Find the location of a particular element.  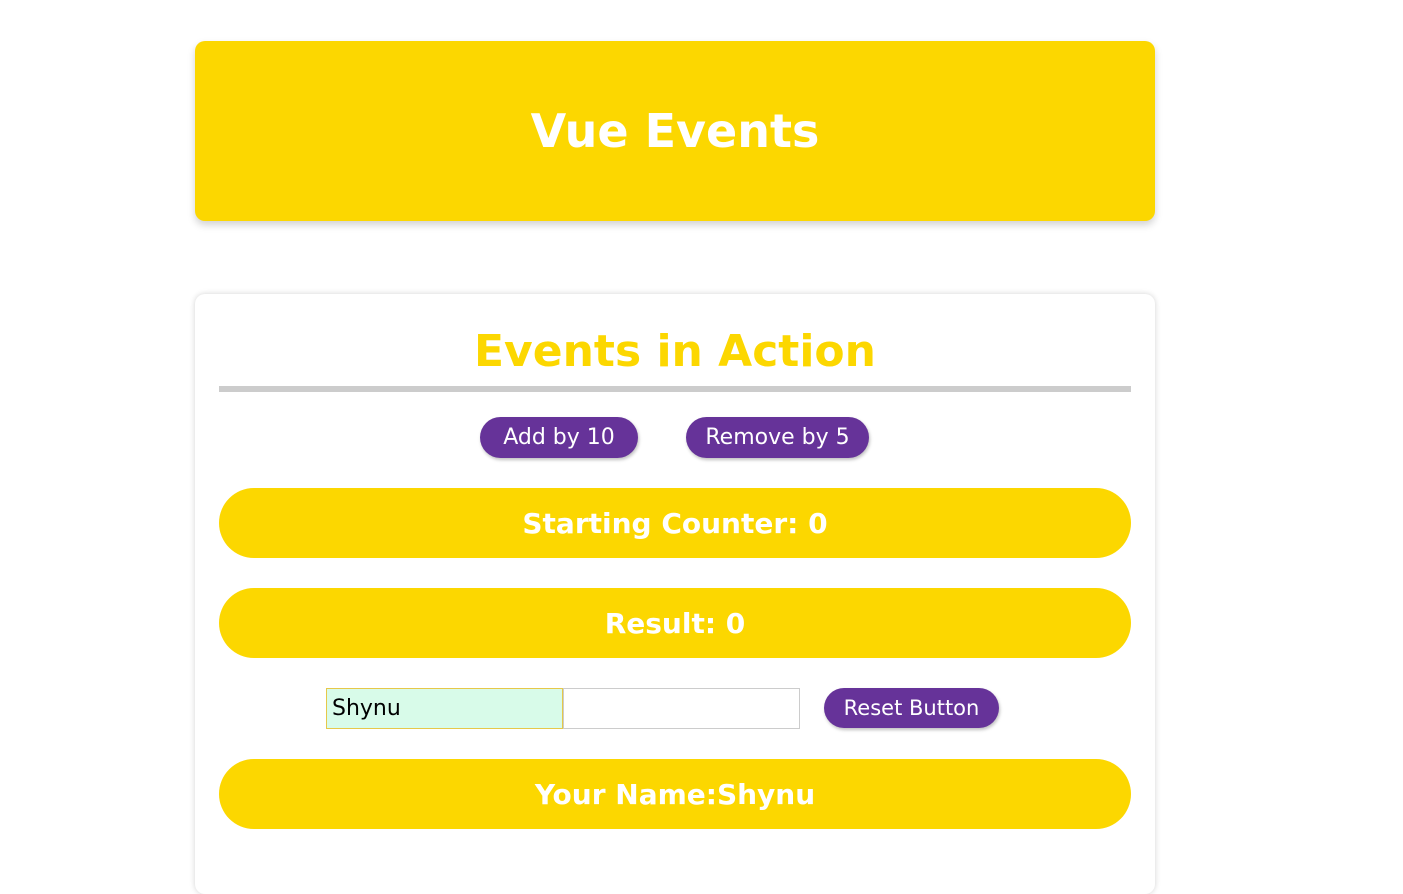

card-title: Events in Action is located at coordinates (675, 351).